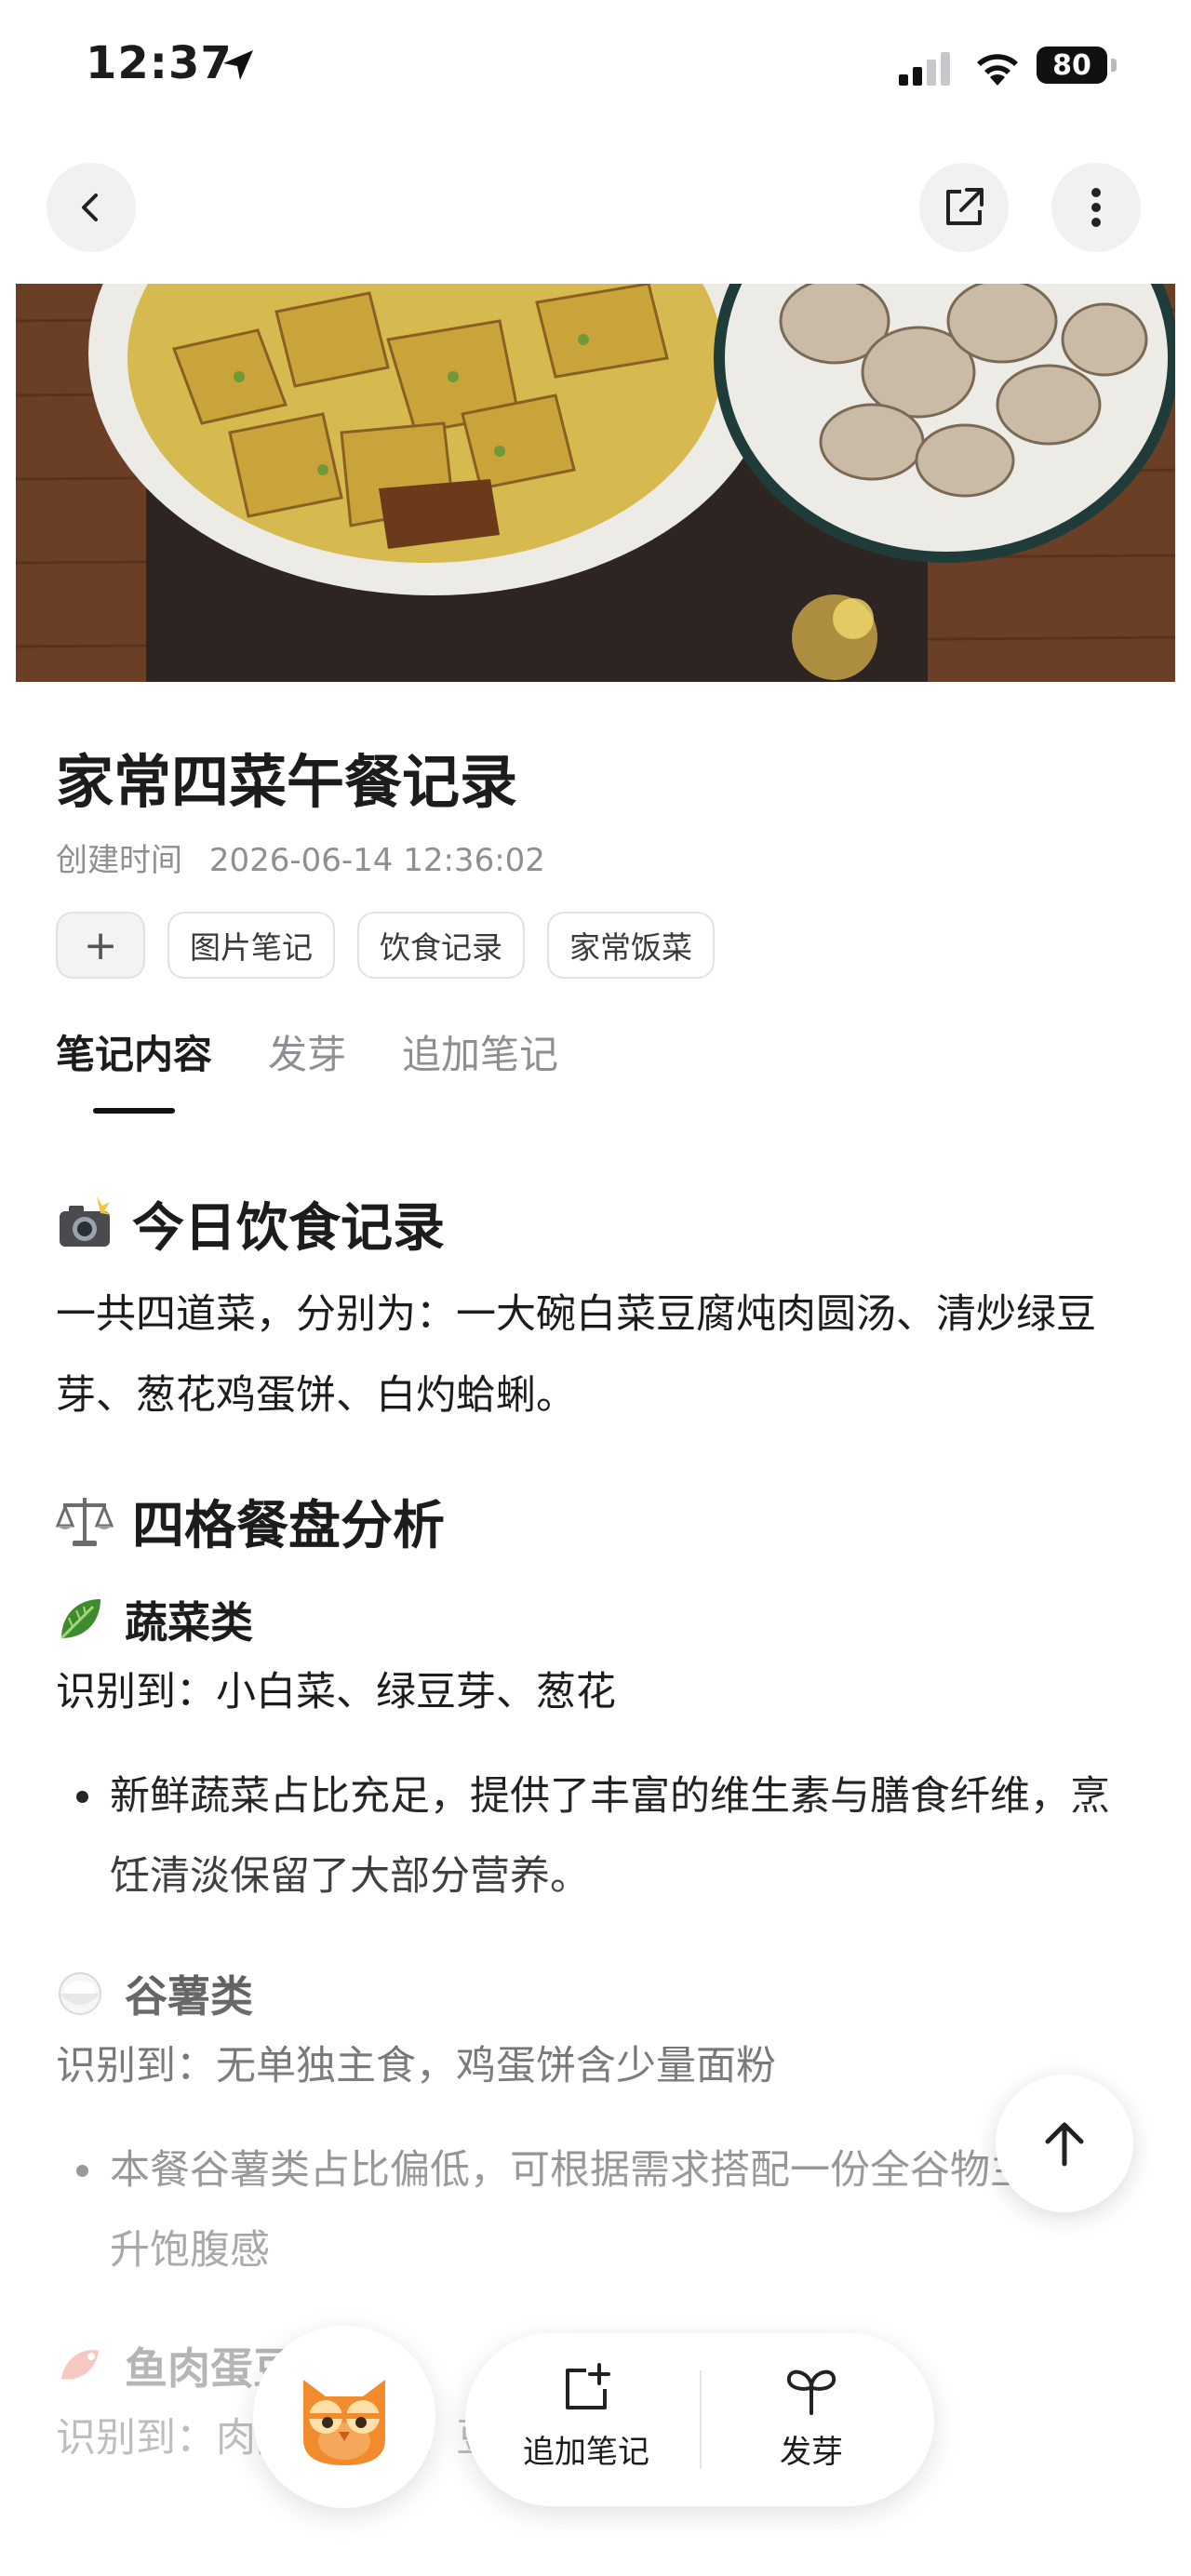  I want to click on analysis-bullet: 新鲜蔬菜占比充足，提供了丰富的维生素与膳食纤维，烹饪清淡保留了大部分营养。, so click(595, 1836).